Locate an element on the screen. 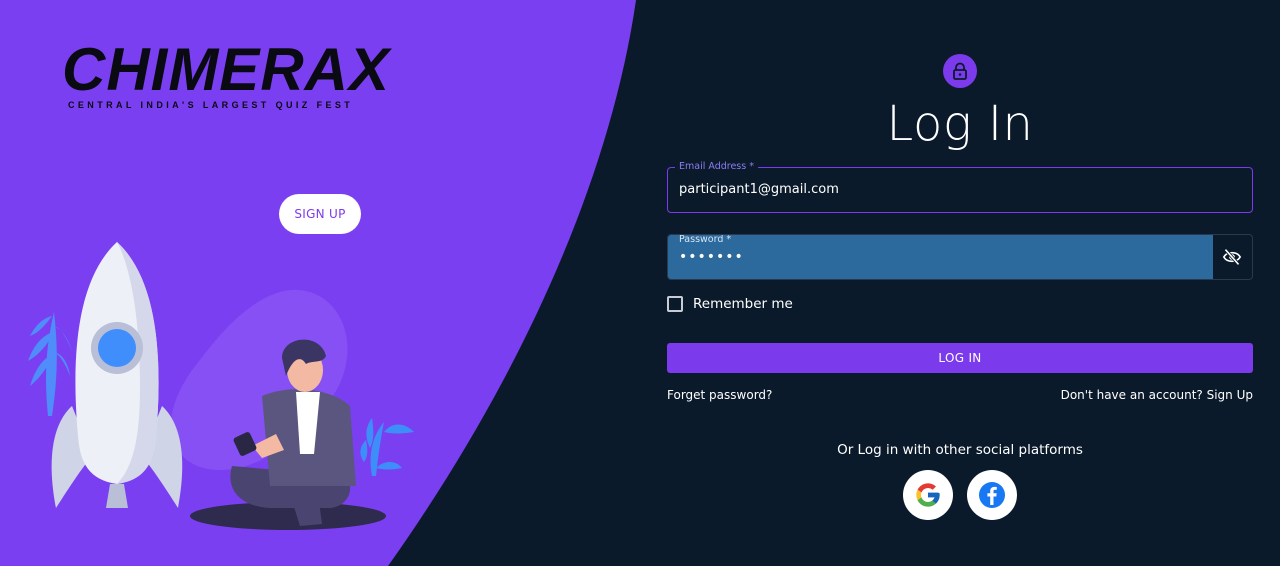 This screenshot has height=566, width=1280. plant-left-icon is located at coordinates (50, 364).